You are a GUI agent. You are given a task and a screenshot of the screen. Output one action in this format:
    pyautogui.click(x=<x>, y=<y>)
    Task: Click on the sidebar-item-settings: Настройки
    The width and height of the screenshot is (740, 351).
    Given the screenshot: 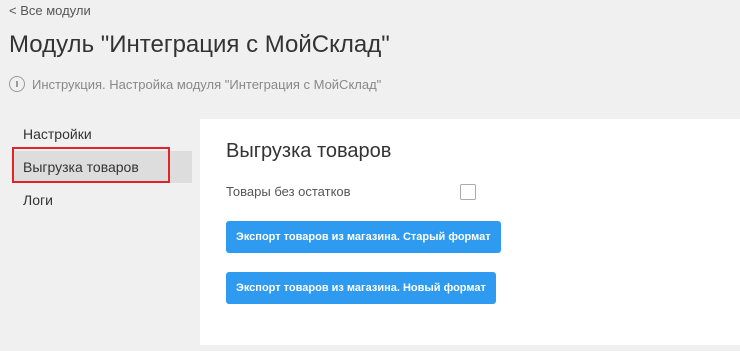 What is the action you would take?
    pyautogui.click(x=102, y=134)
    